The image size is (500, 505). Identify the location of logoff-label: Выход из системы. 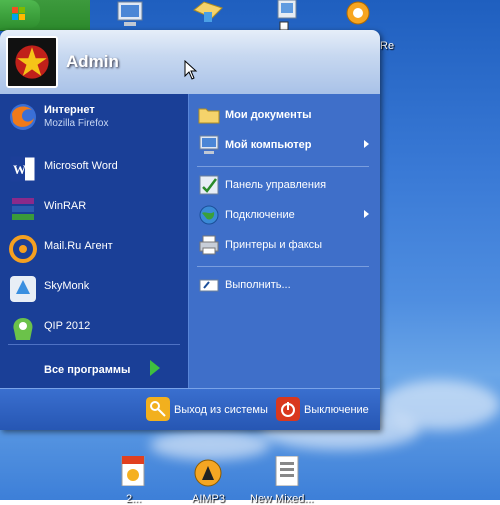
(221, 410).